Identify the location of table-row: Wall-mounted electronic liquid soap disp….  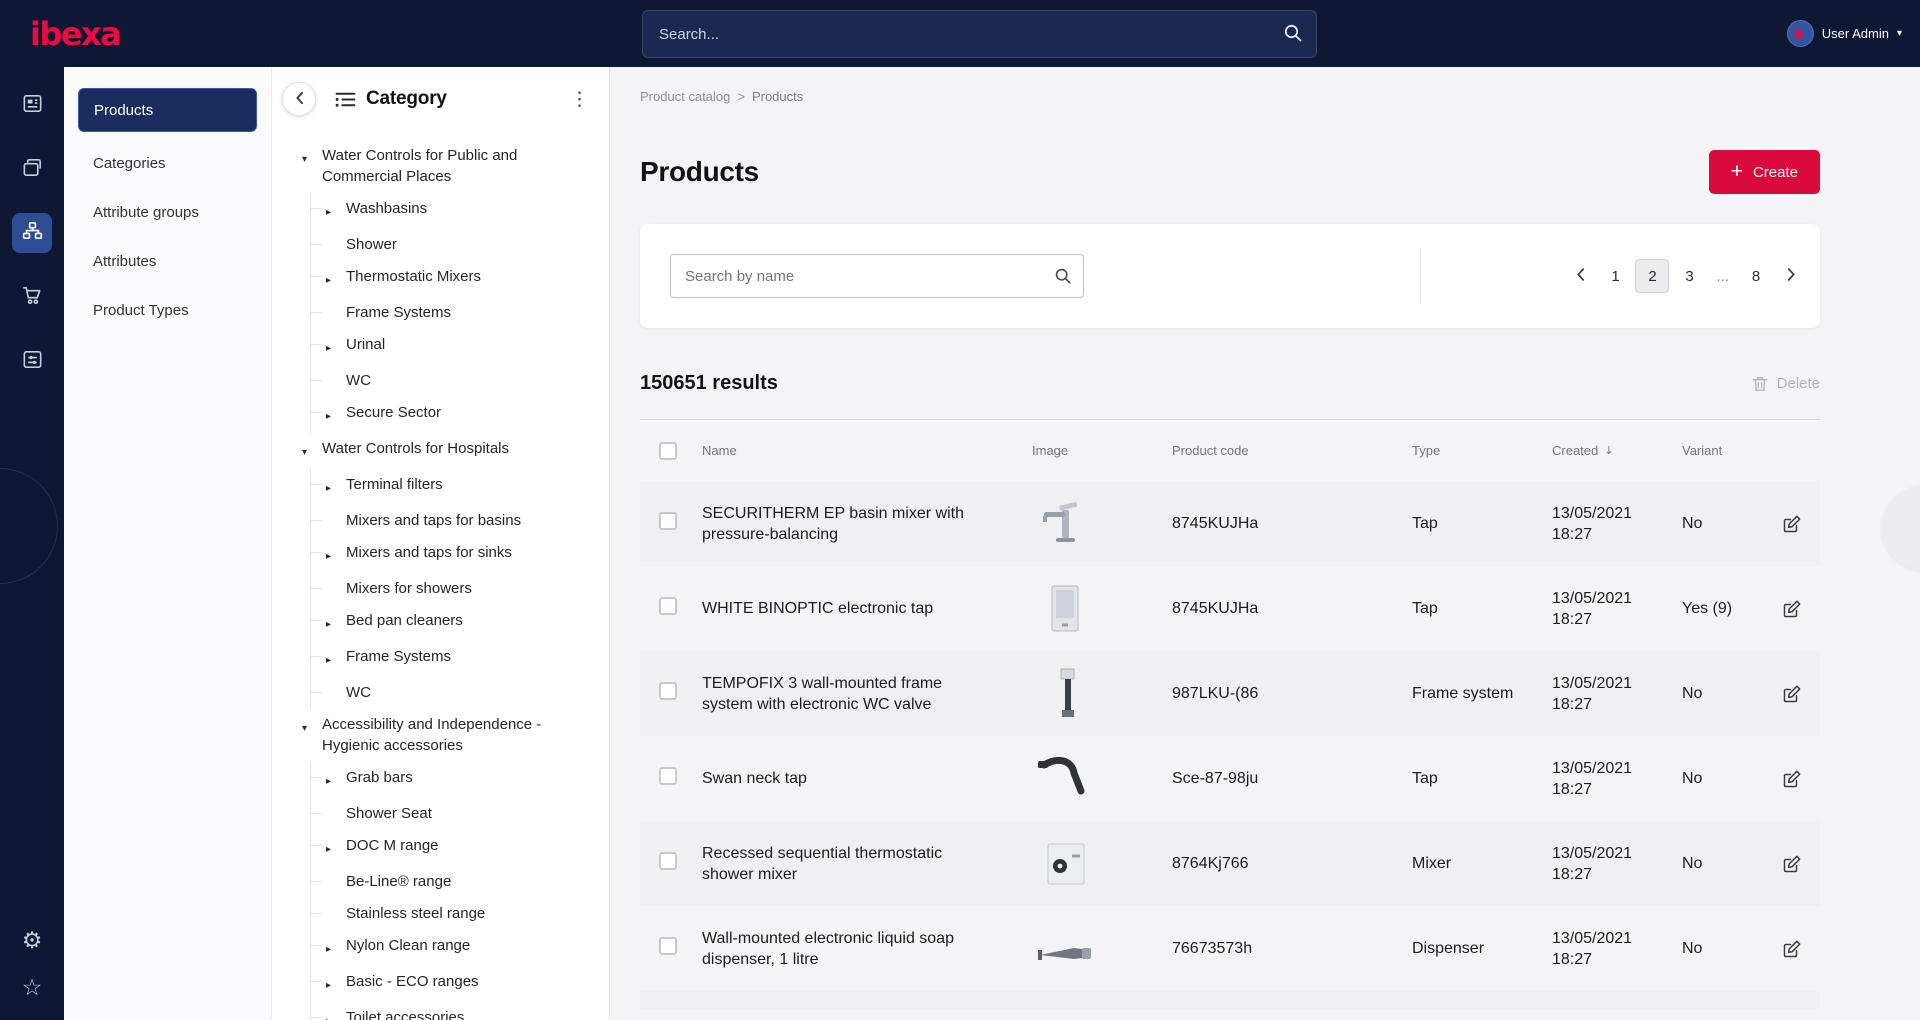
(1230, 948).